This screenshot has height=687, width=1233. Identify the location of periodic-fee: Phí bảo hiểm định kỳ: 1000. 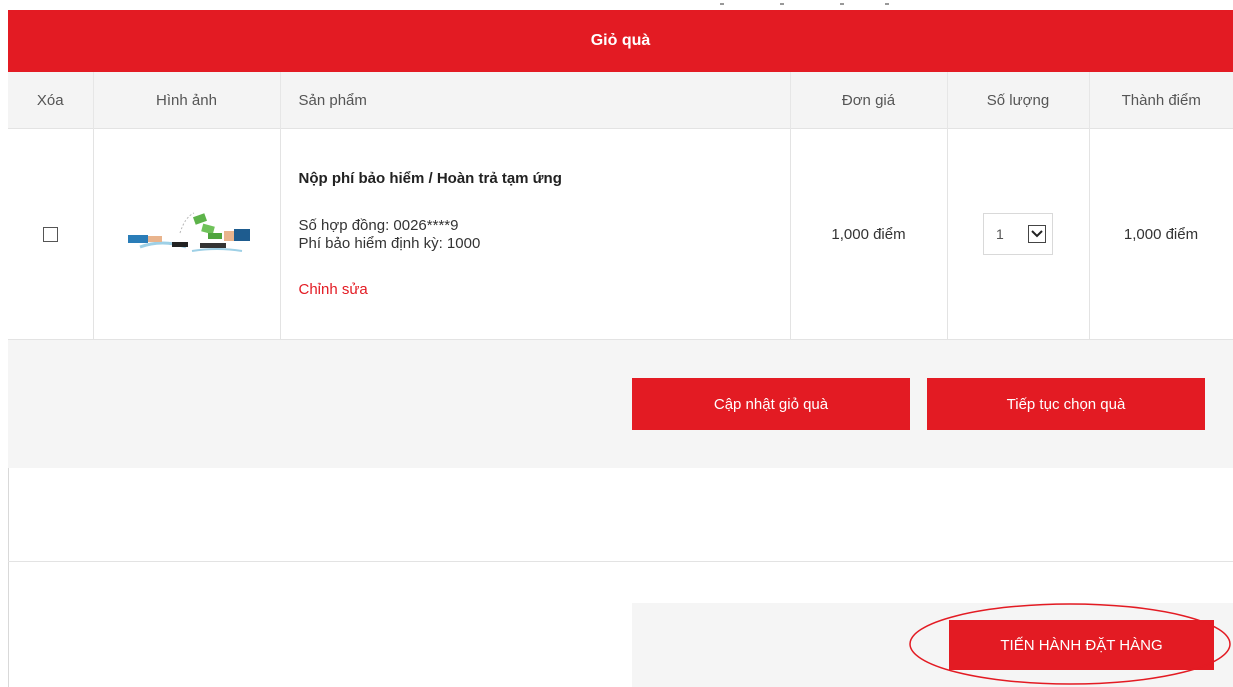
(389, 243).